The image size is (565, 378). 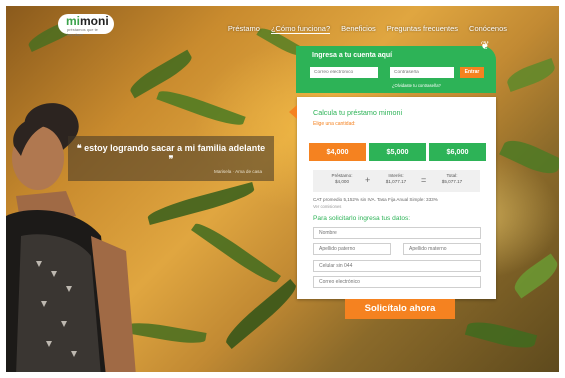 I want to click on login-title: Ingresa a tu cuenta aquí, so click(x=352, y=55).